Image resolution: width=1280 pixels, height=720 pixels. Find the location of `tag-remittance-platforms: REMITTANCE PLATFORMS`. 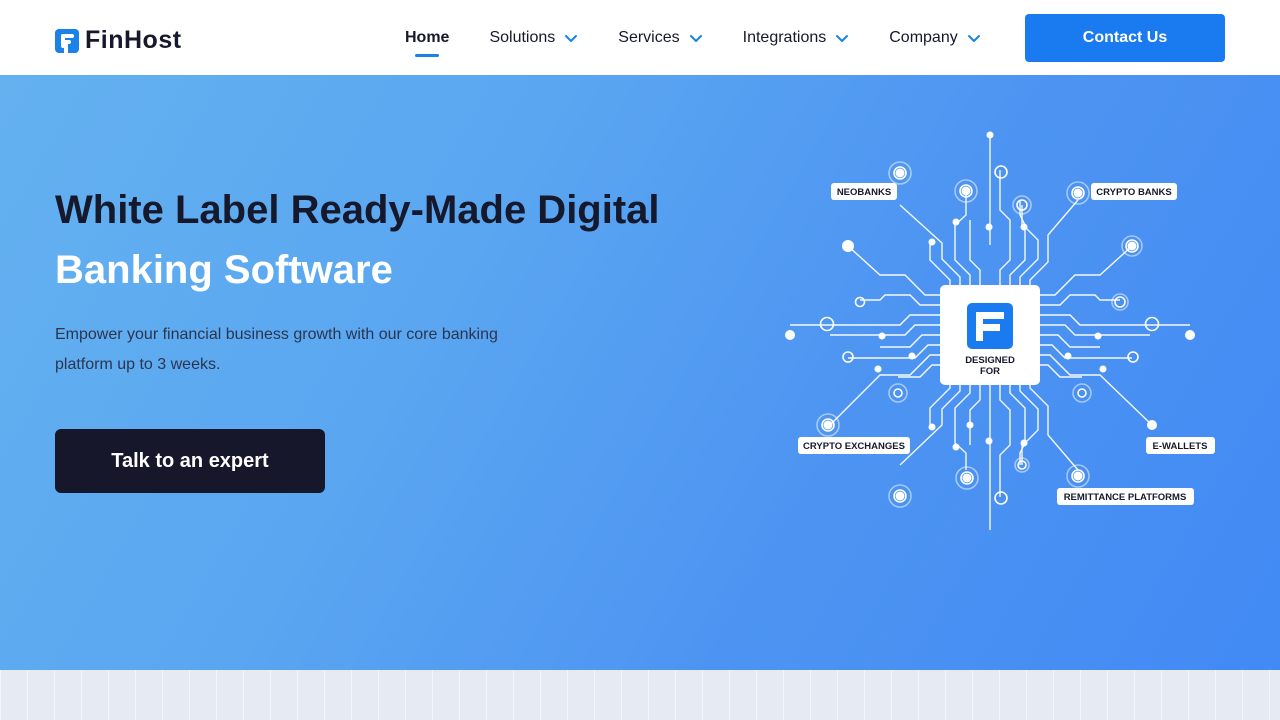

tag-remittance-platforms: REMITTANCE PLATFORMS is located at coordinates (1125, 496).